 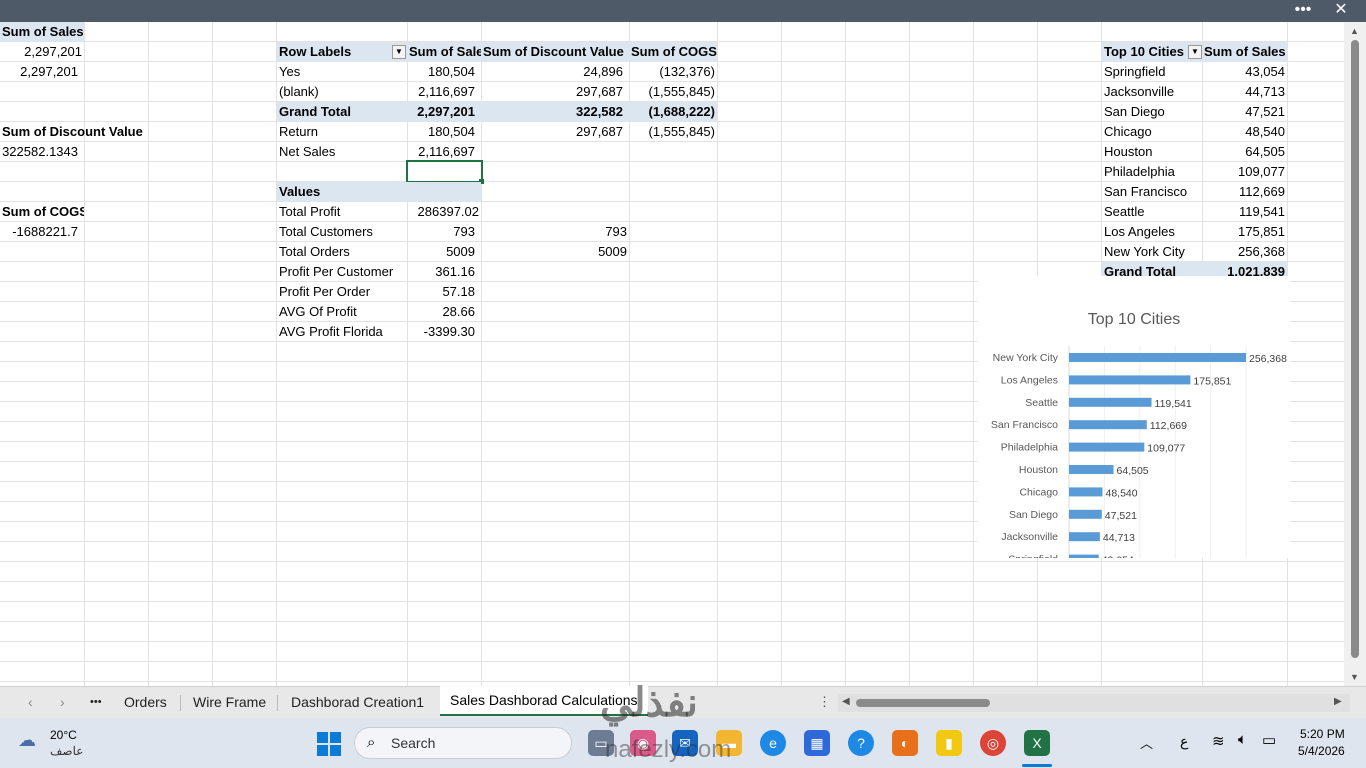 What do you see at coordinates (63, 735) in the screenshot?
I see `weather-temp: 20°C` at bounding box center [63, 735].